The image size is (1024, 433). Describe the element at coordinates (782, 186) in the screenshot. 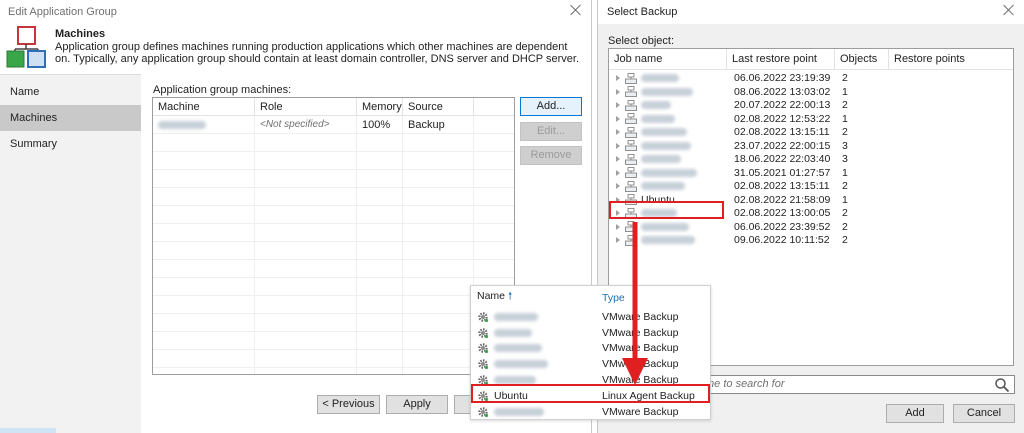

I see `last-restore-point: 02.08.2022 13:15:11` at that location.